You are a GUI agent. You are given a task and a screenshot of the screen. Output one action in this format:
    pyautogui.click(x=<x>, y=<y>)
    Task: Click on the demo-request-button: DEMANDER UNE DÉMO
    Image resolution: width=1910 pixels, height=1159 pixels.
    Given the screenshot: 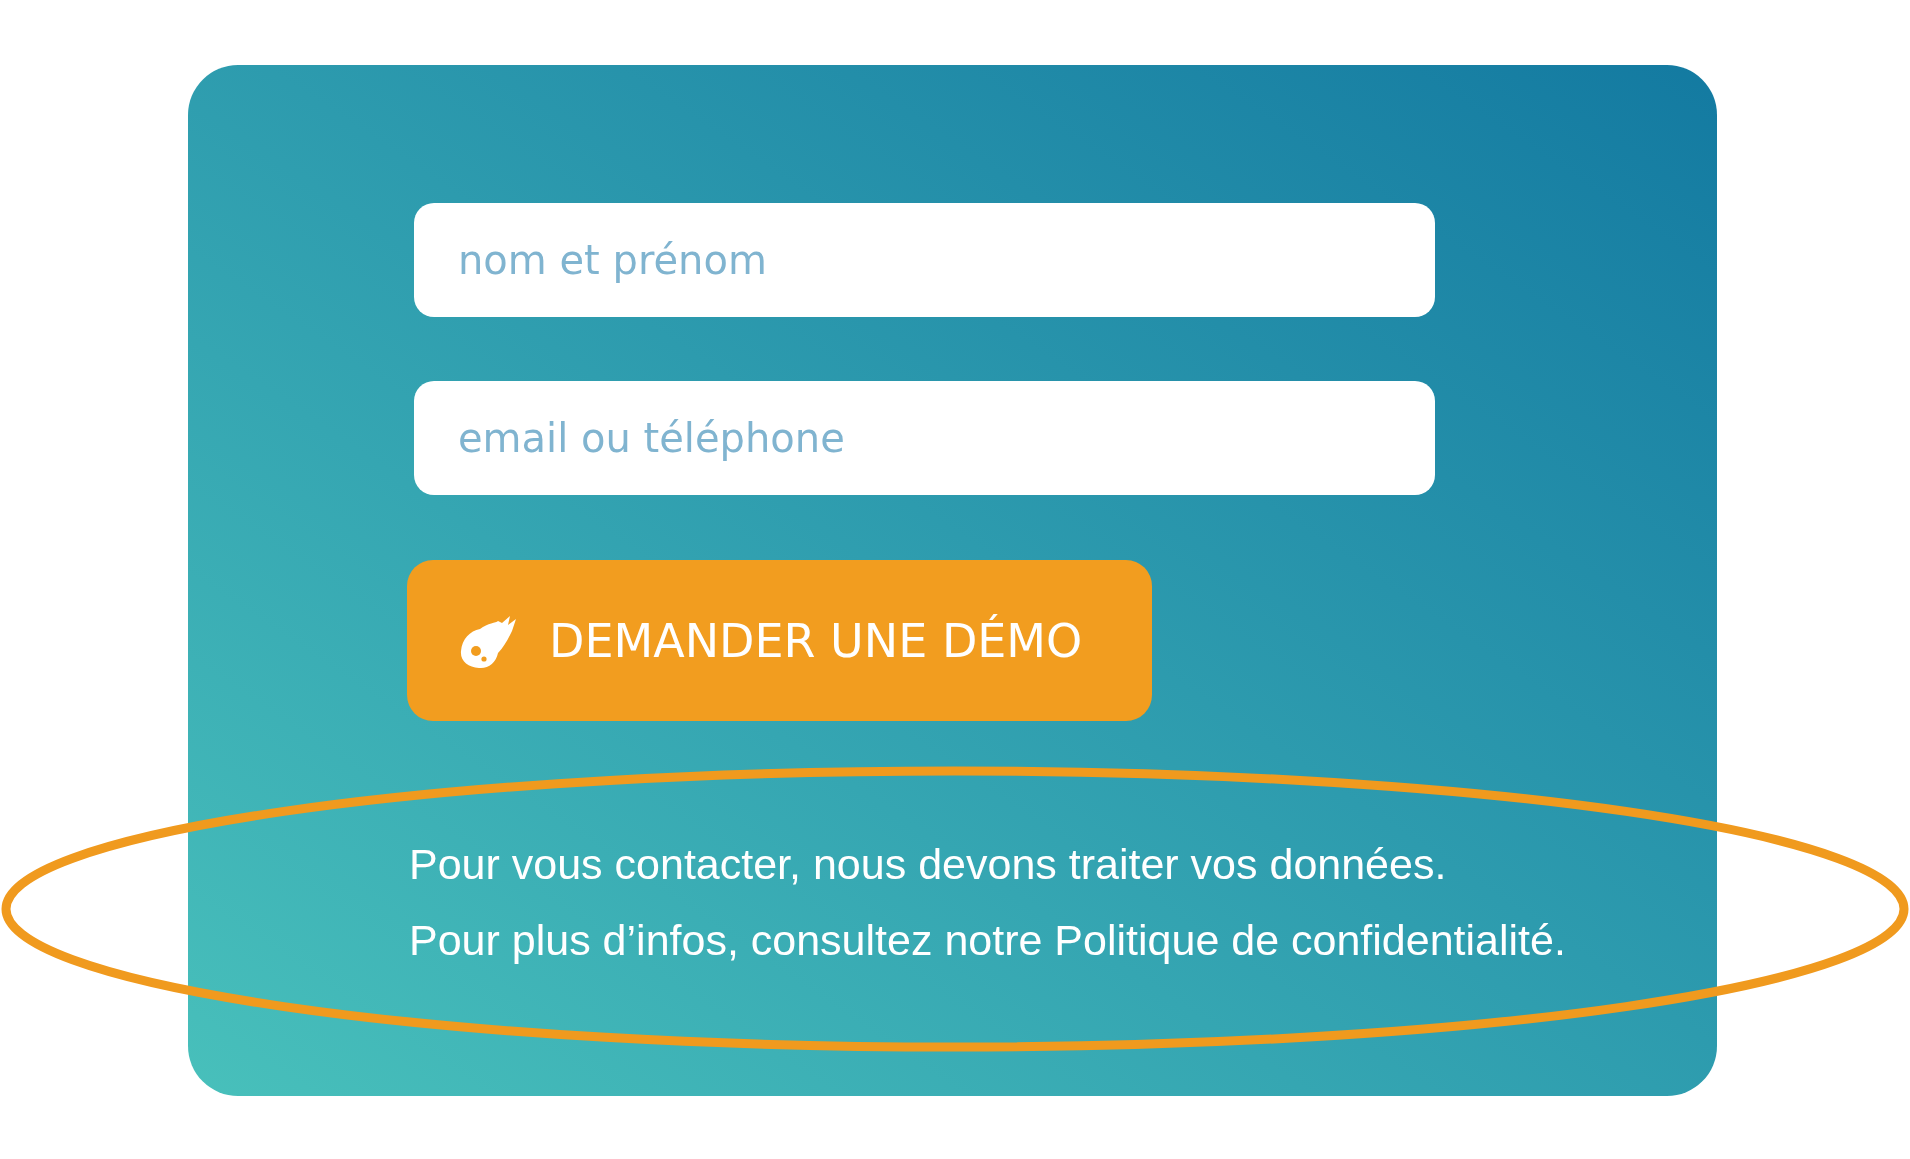 What is the action you would take?
    pyautogui.click(x=779, y=640)
    